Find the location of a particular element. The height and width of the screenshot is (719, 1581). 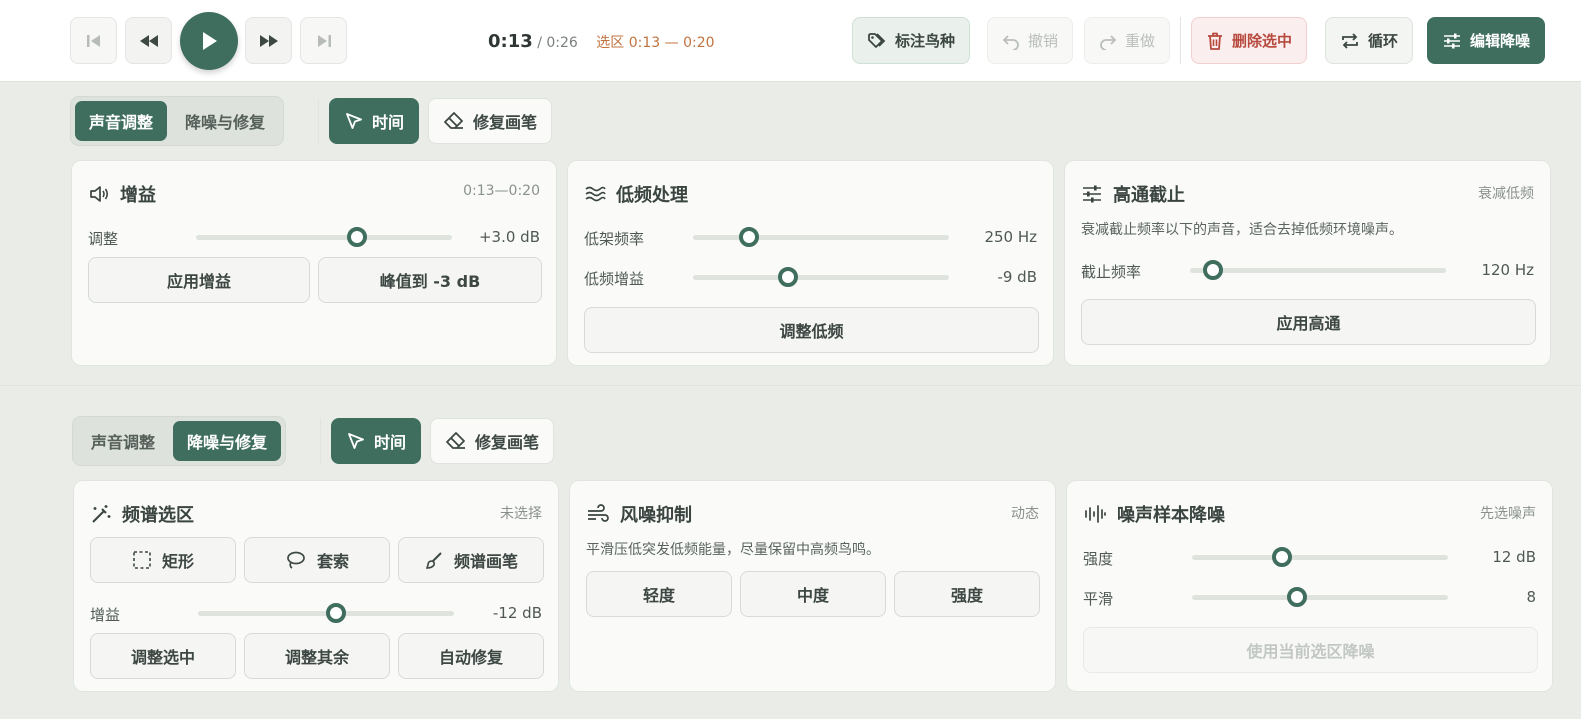

smooth-value: 8 is located at coordinates (1531, 597).